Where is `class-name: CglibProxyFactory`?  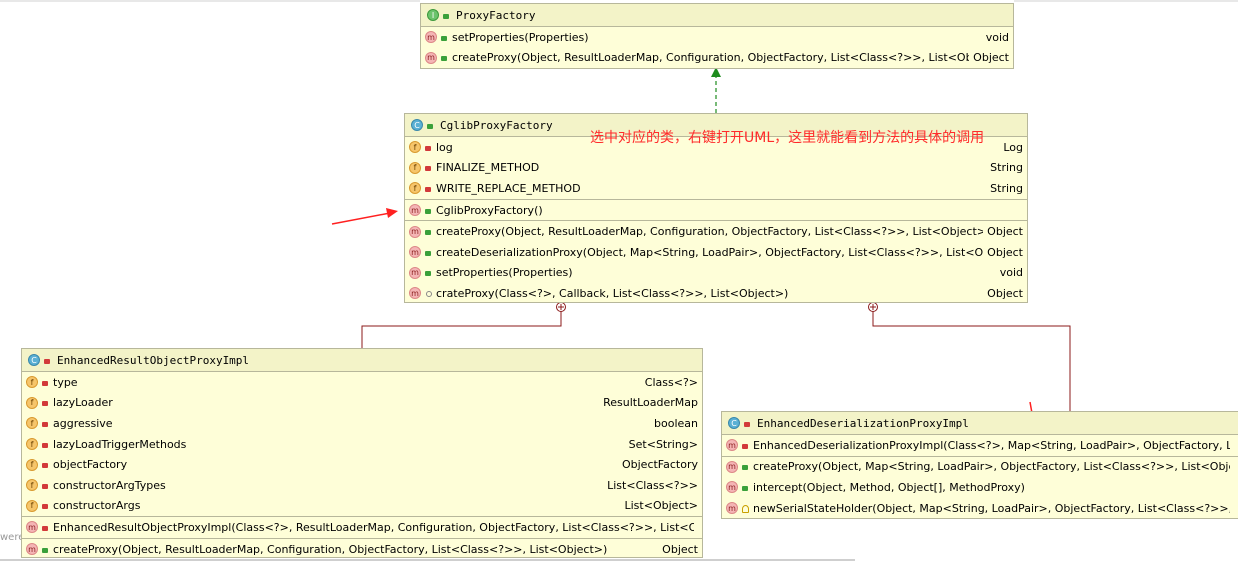
class-name: CglibProxyFactory is located at coordinates (496, 125).